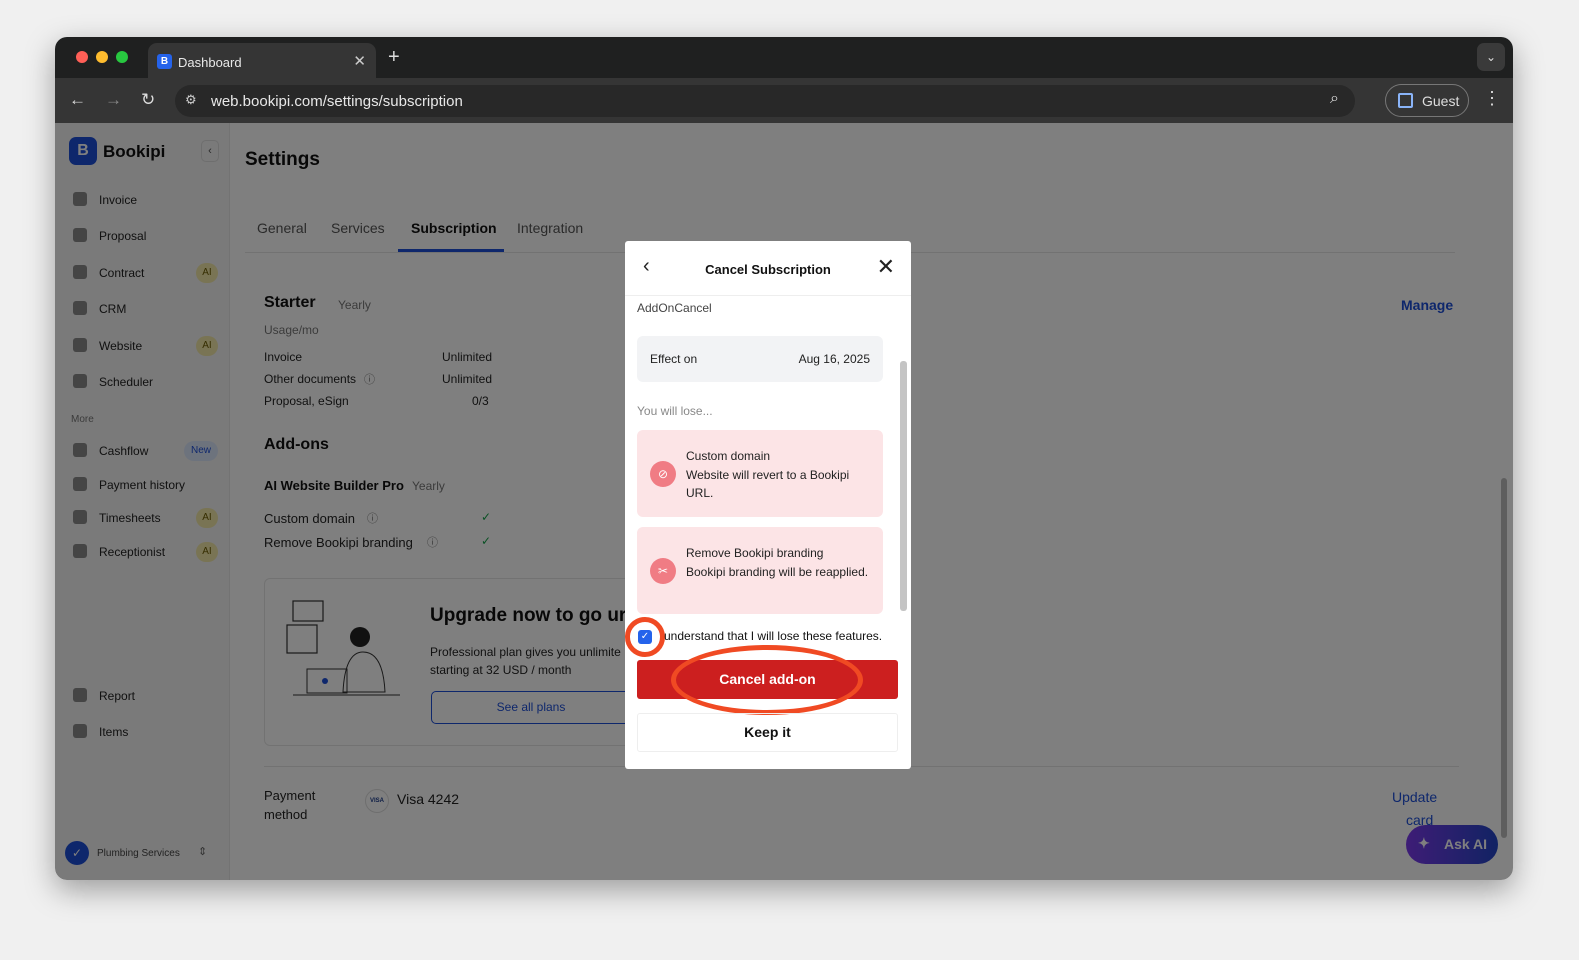 The image size is (1579, 960). I want to click on annotation-circle, so click(645, 637).